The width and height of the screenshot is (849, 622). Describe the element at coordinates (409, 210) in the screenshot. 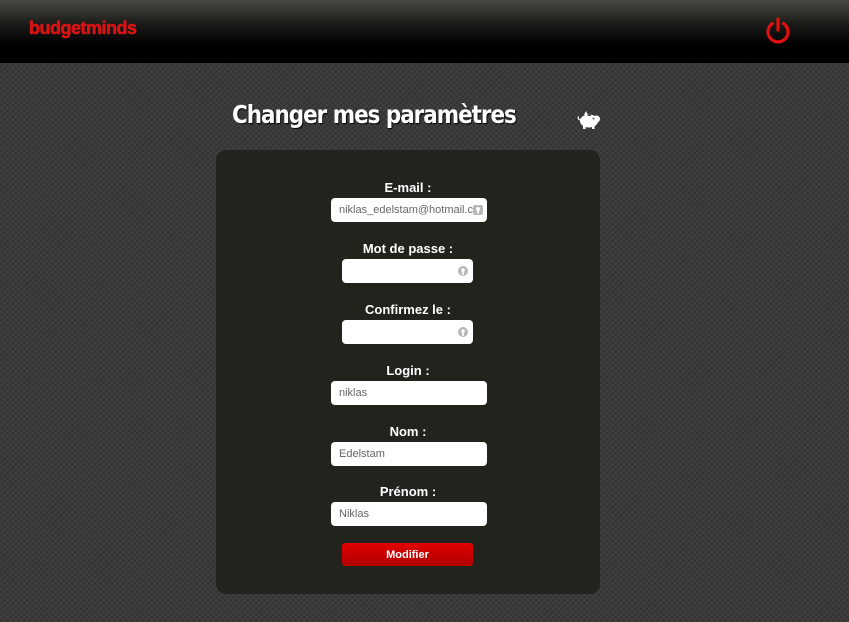

I see `email-field` at that location.